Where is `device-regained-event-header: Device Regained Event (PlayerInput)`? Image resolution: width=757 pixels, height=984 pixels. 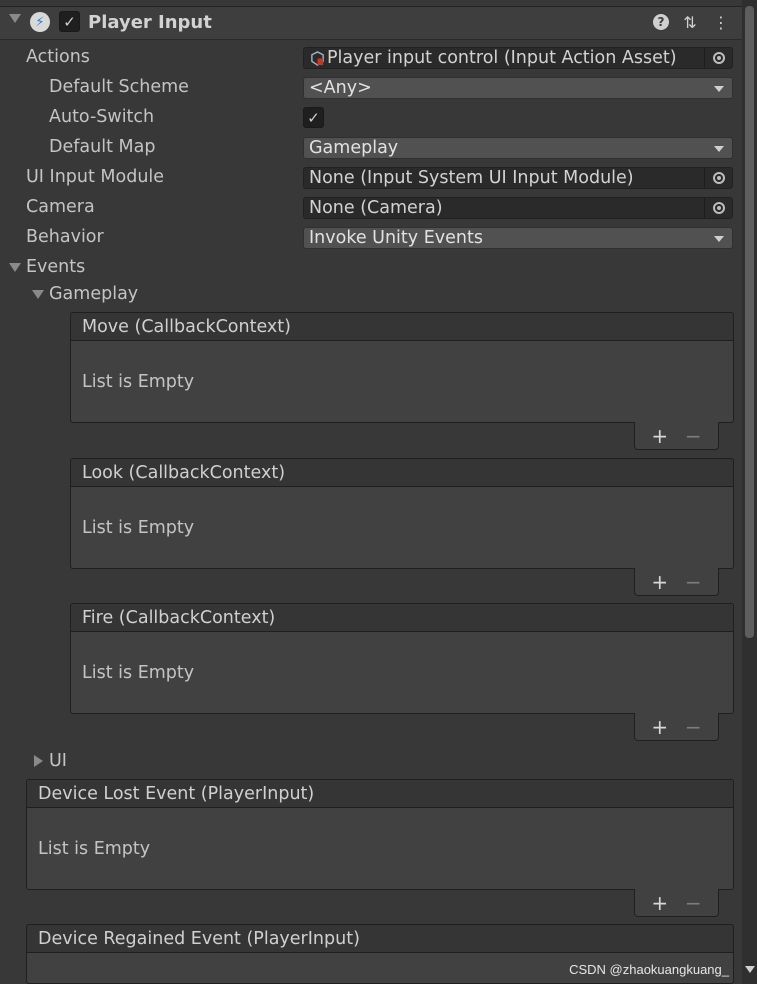 device-regained-event-header: Device Regained Event (PlayerInput) is located at coordinates (380, 938).